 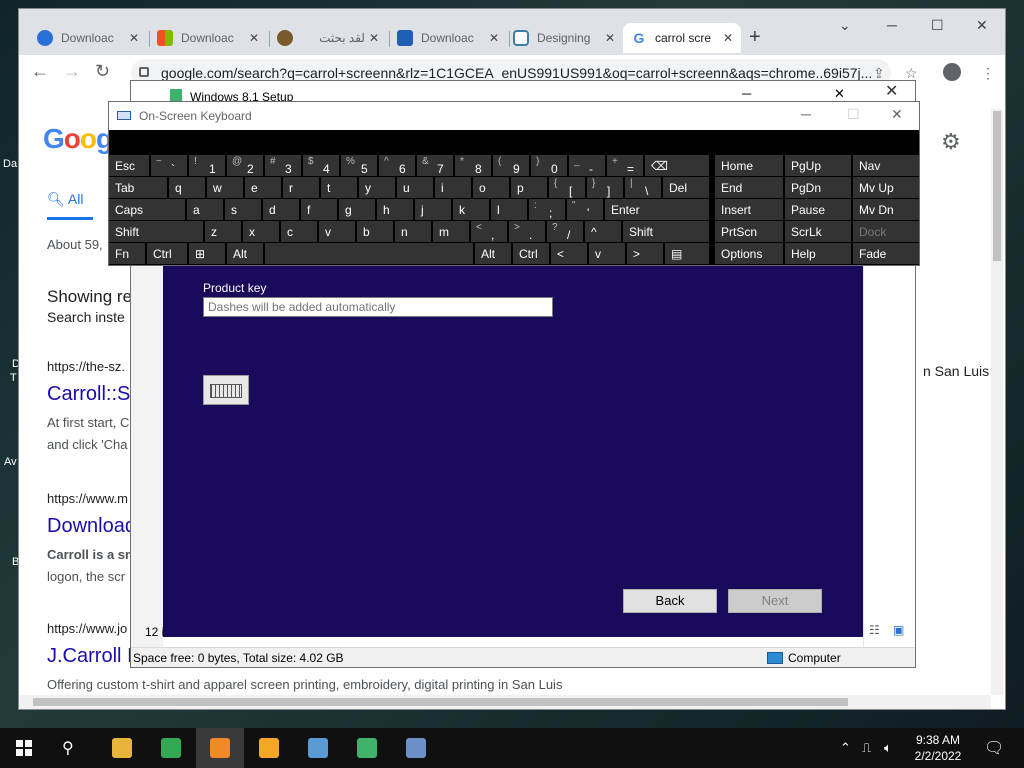 I want to click on next-button: Next, so click(x=775, y=601).